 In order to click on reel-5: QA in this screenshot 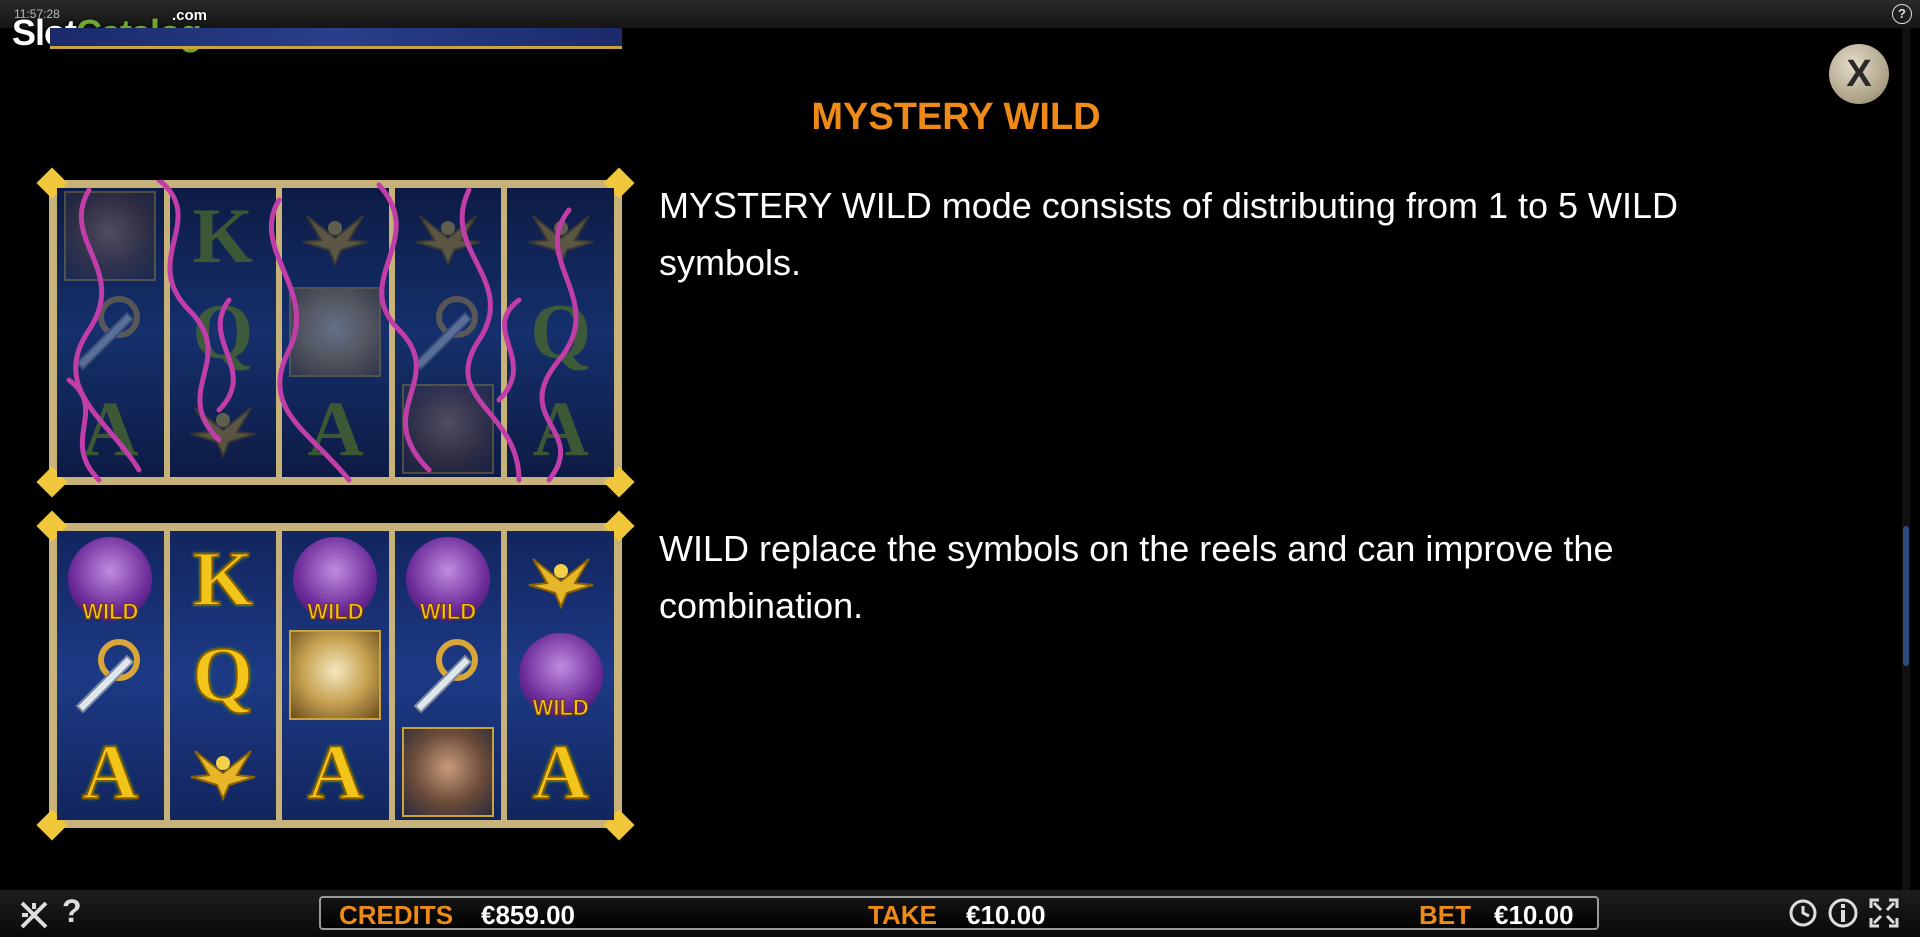, I will do `click(560, 332)`.